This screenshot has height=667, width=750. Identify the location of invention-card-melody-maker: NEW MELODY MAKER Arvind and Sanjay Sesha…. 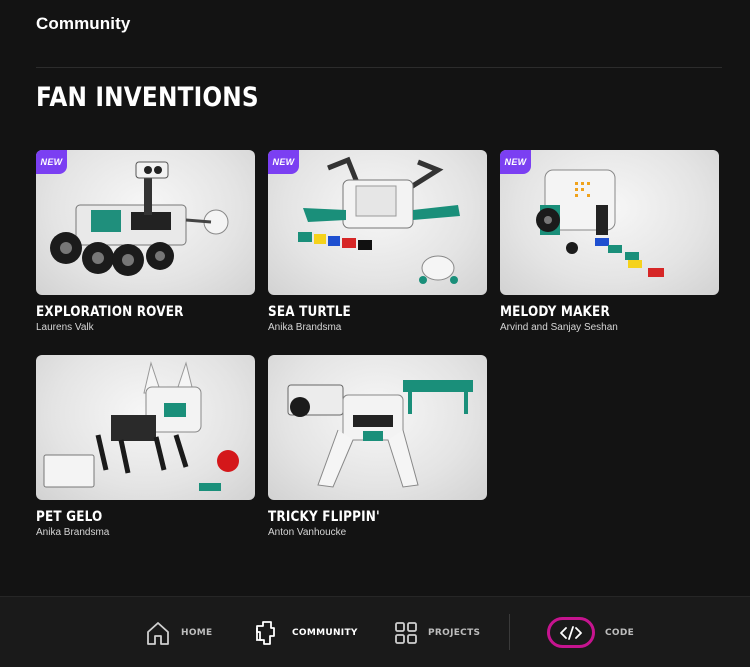
(609, 241).